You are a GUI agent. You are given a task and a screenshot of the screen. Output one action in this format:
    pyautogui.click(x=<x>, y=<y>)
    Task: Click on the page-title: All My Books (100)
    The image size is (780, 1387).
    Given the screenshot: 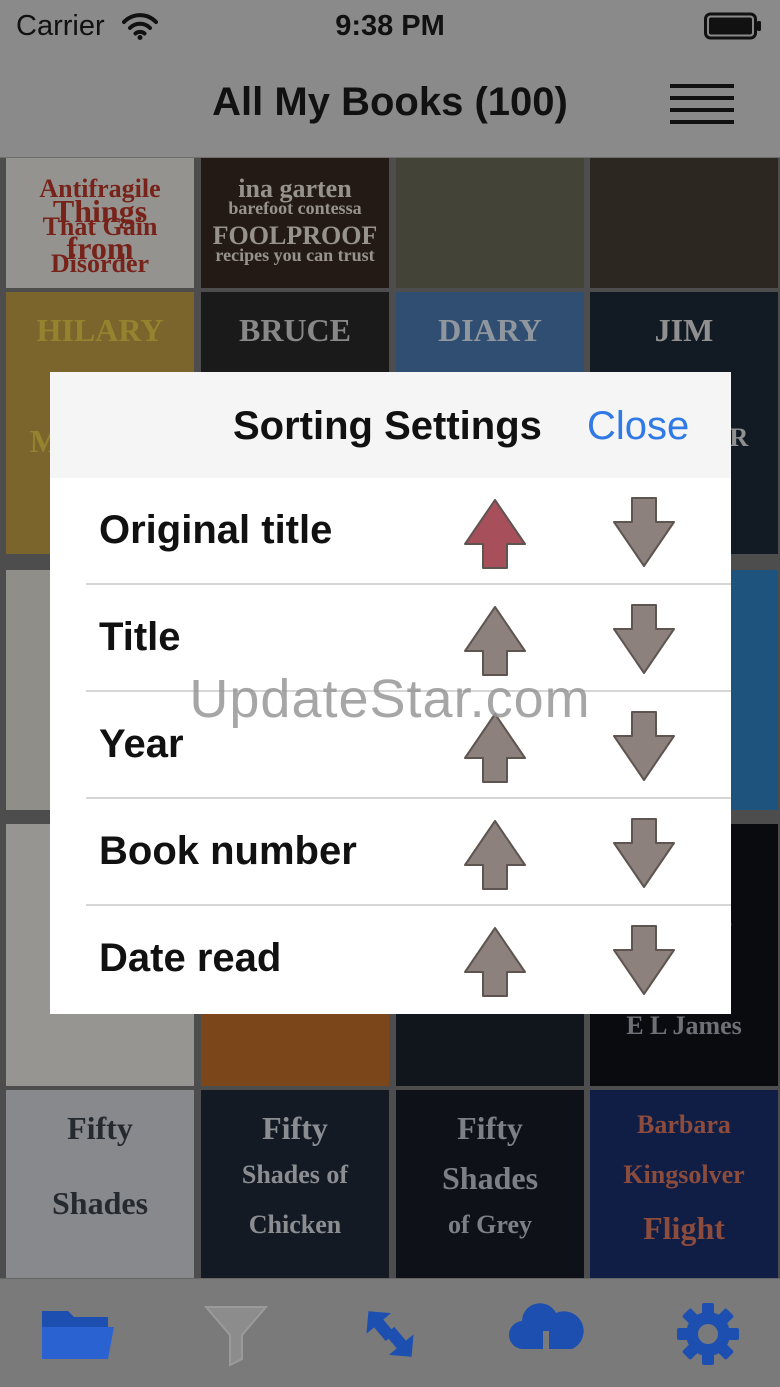 What is the action you would take?
    pyautogui.click(x=390, y=102)
    